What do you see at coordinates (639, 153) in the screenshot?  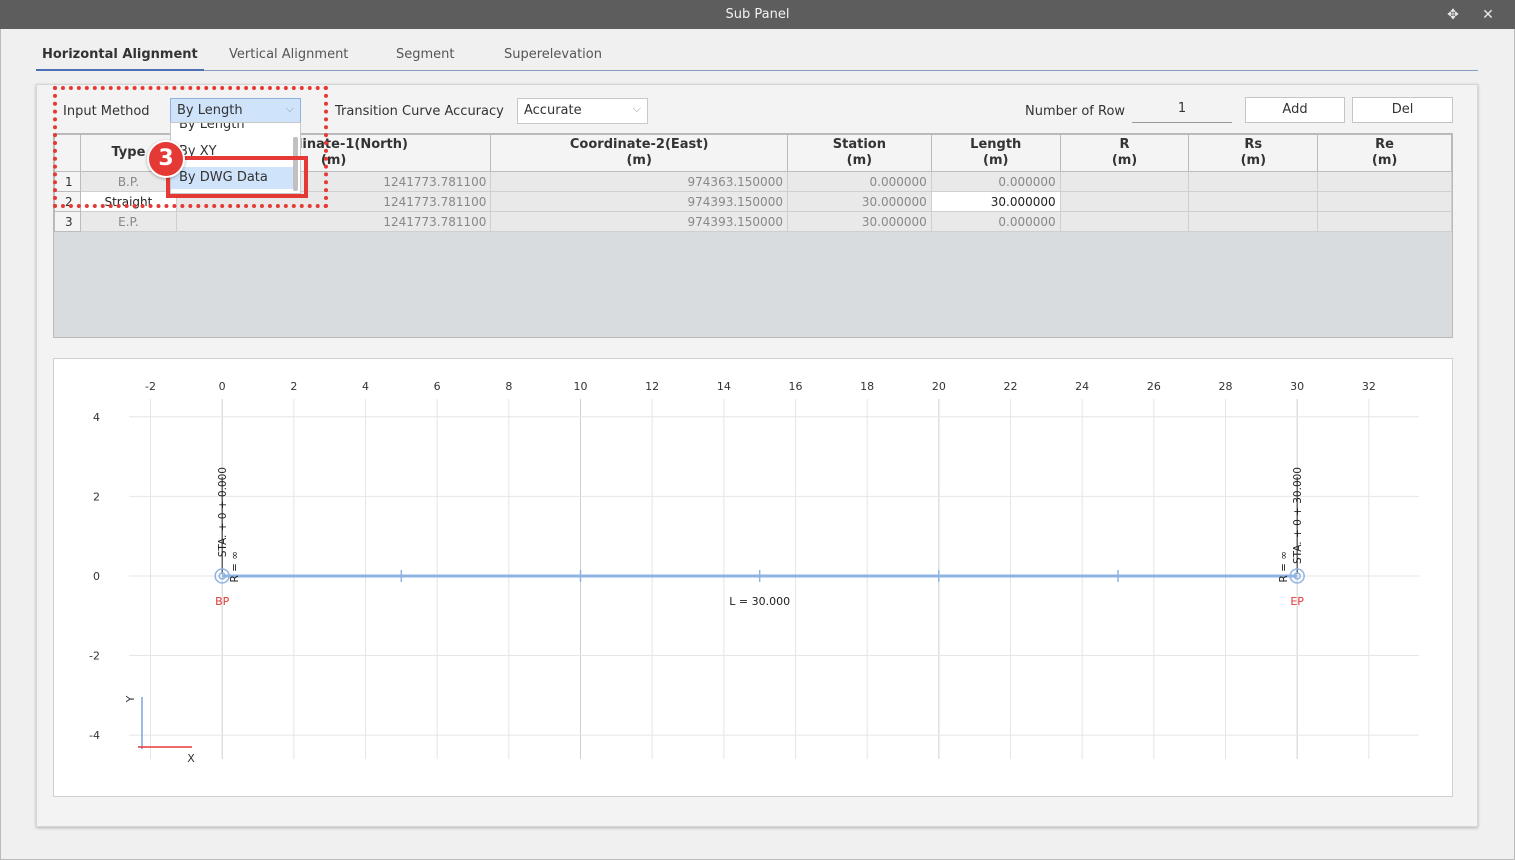 I see `header-east: Coordinate-2(East) (m)` at bounding box center [639, 153].